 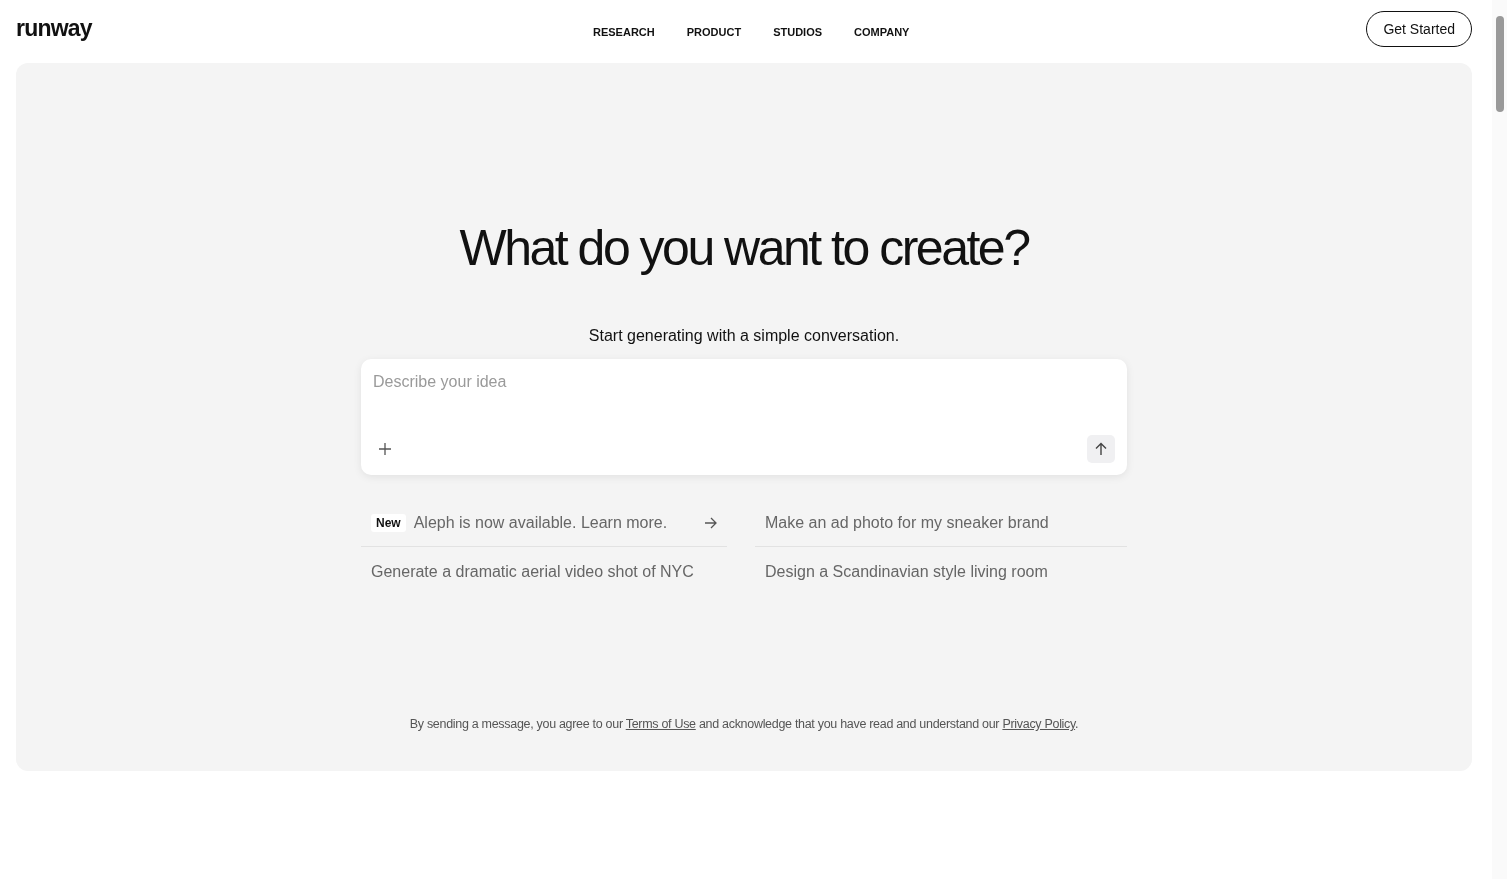 I want to click on announcement-text: Aleph is now available. Learn more., so click(x=541, y=522).